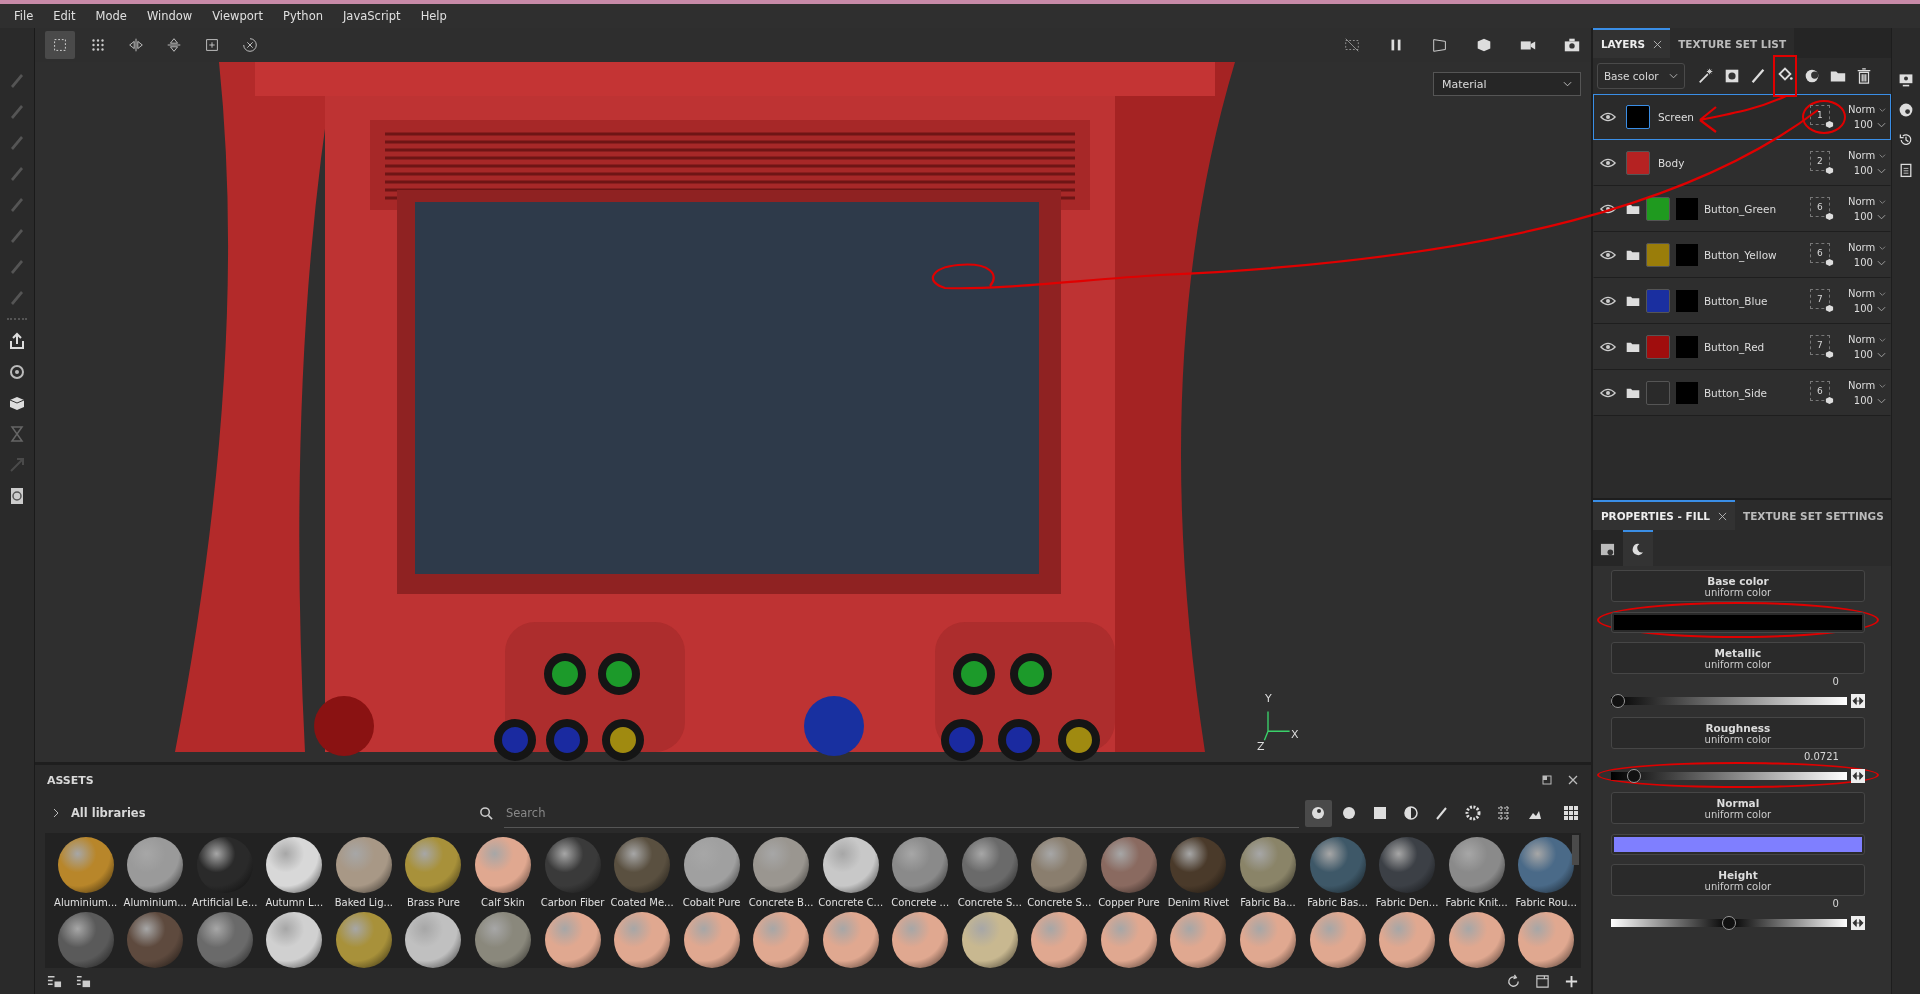 This screenshot has height=994, width=1920. What do you see at coordinates (1632, 209) in the screenshot?
I see `folder-icon` at bounding box center [1632, 209].